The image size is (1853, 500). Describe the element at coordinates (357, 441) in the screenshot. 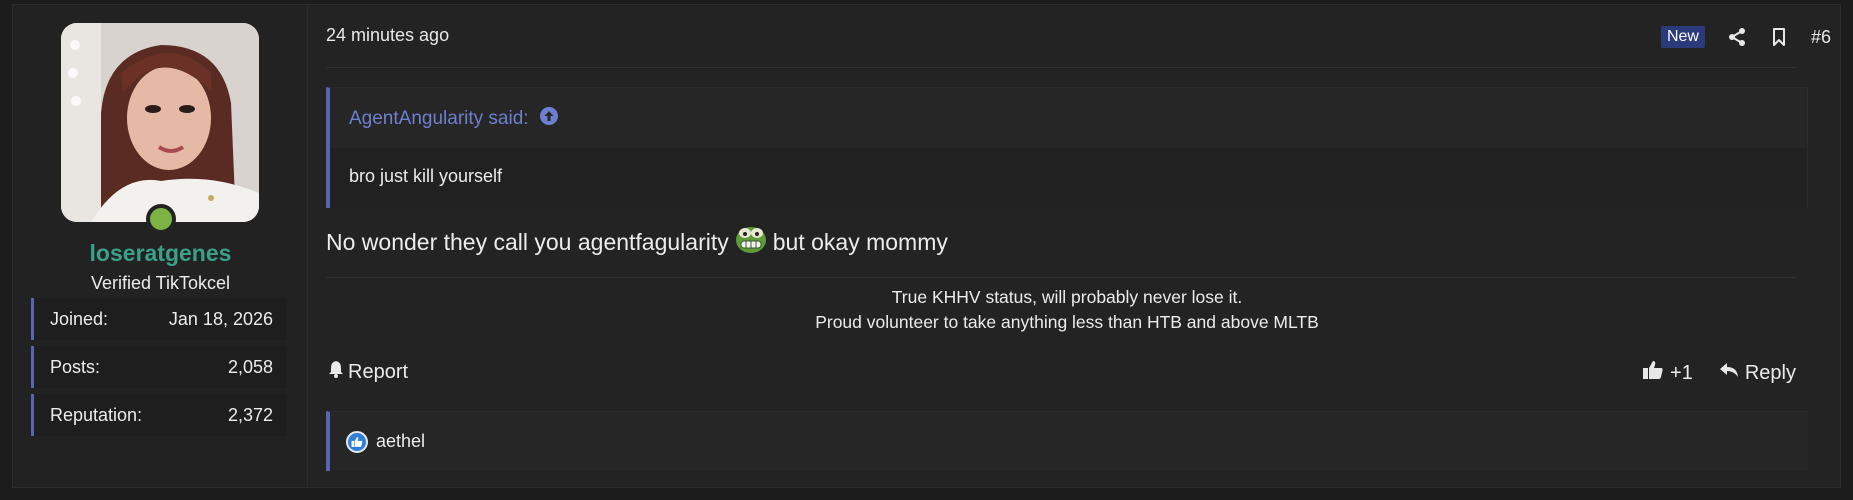

I see `thumbs-up-reaction-icon` at that location.